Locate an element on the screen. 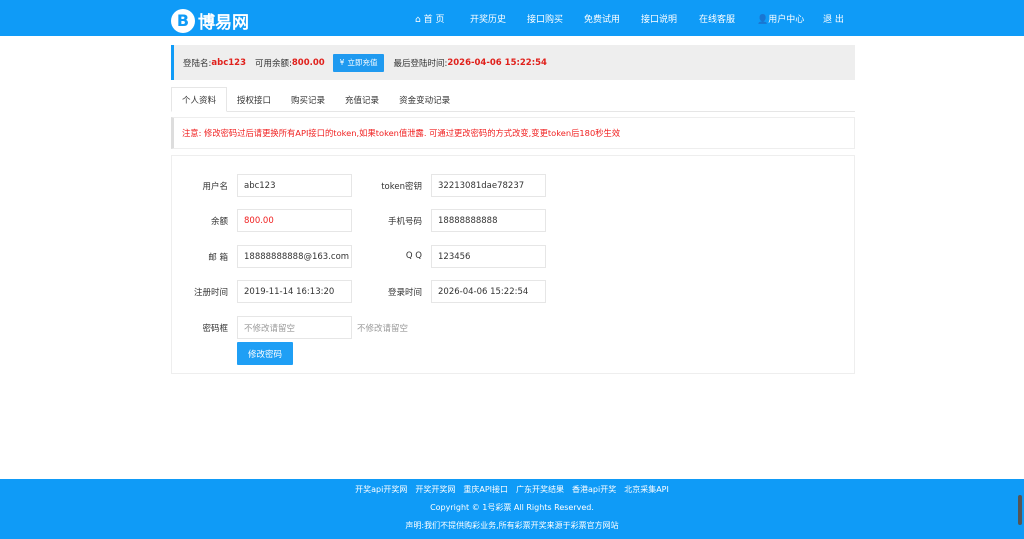  nav-history: 开奖历史 is located at coordinates (488, 18).